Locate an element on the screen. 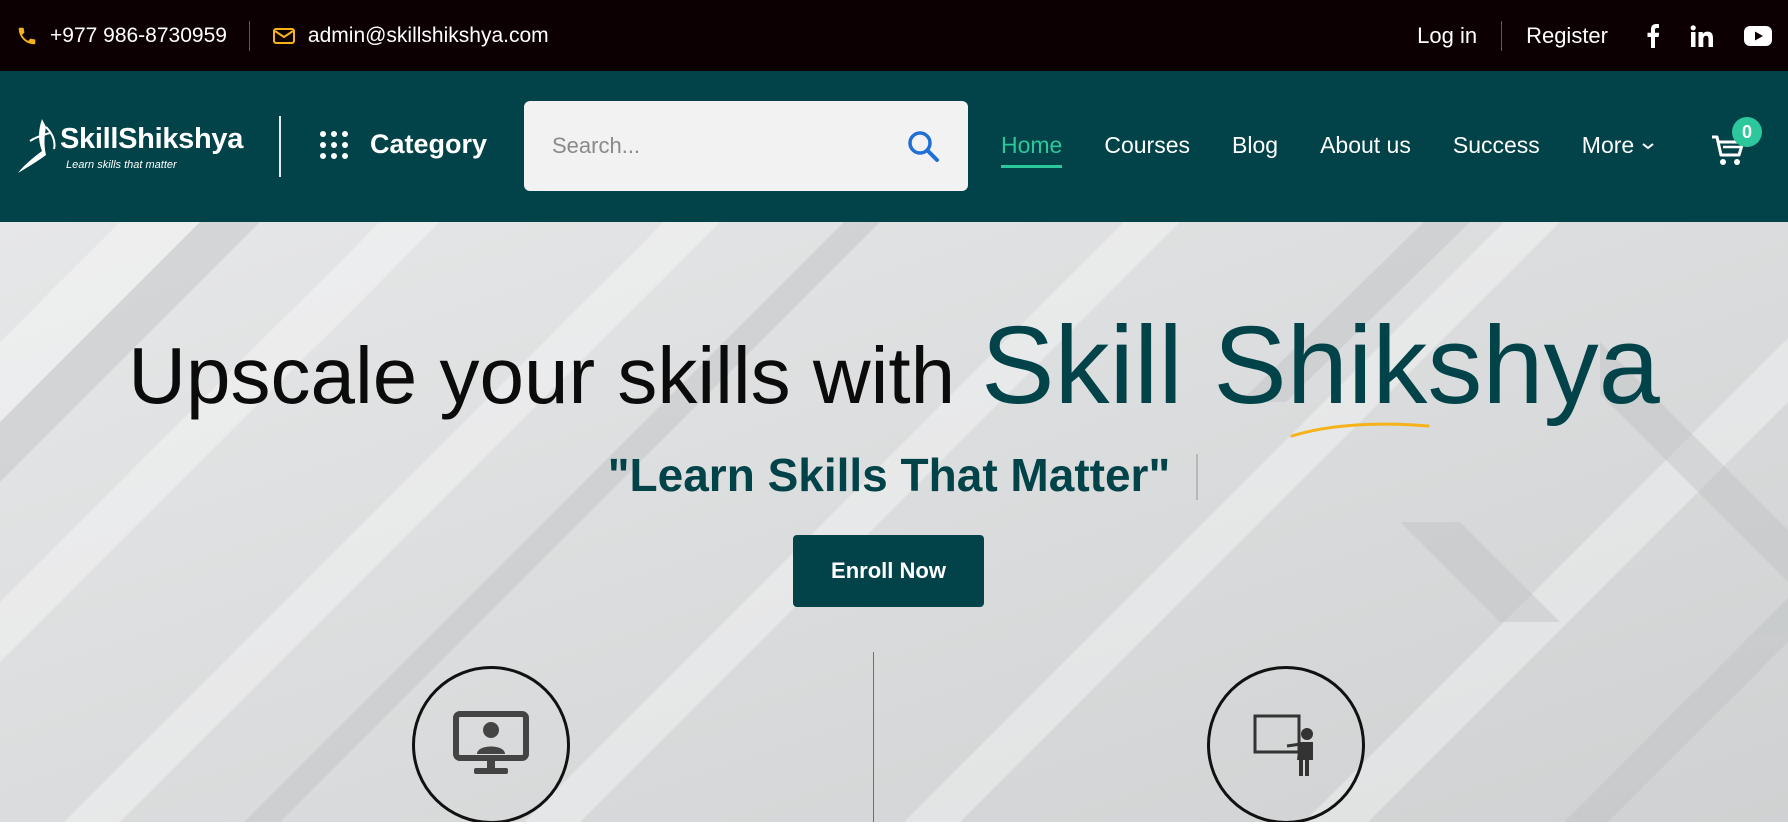  enroll-now-button: Enroll Now is located at coordinates (888, 571).